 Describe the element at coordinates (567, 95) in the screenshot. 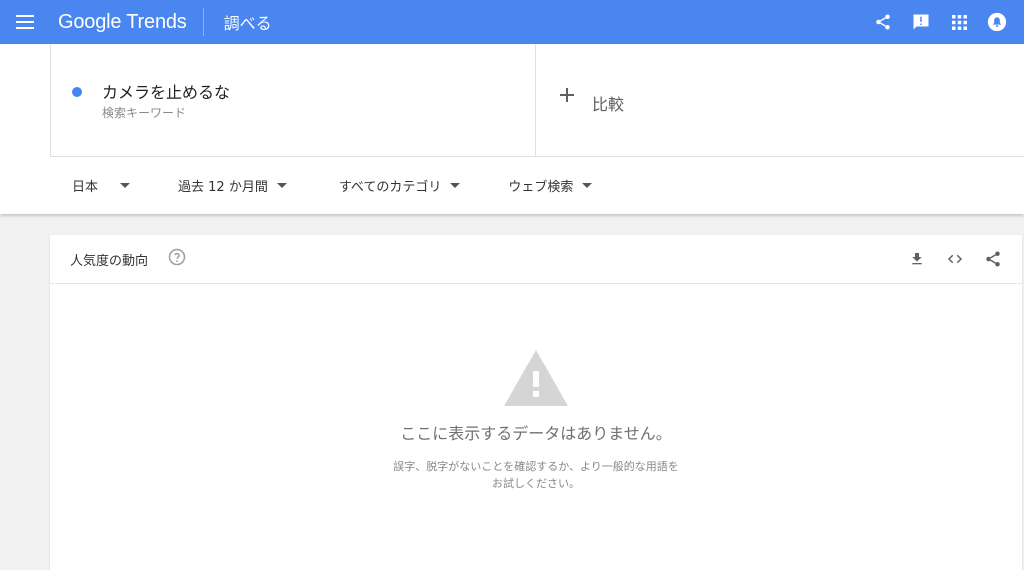

I see `plus-icon` at that location.